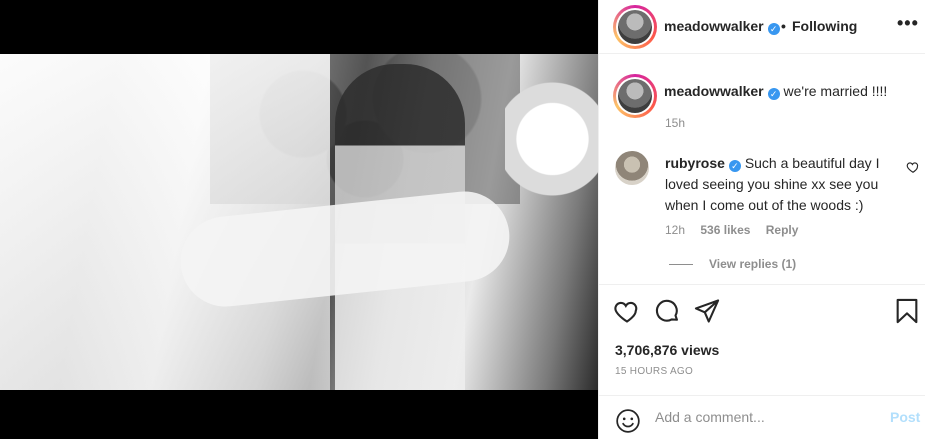  I want to click on post-timestamp: 15 HOURS AGO, so click(654, 371).